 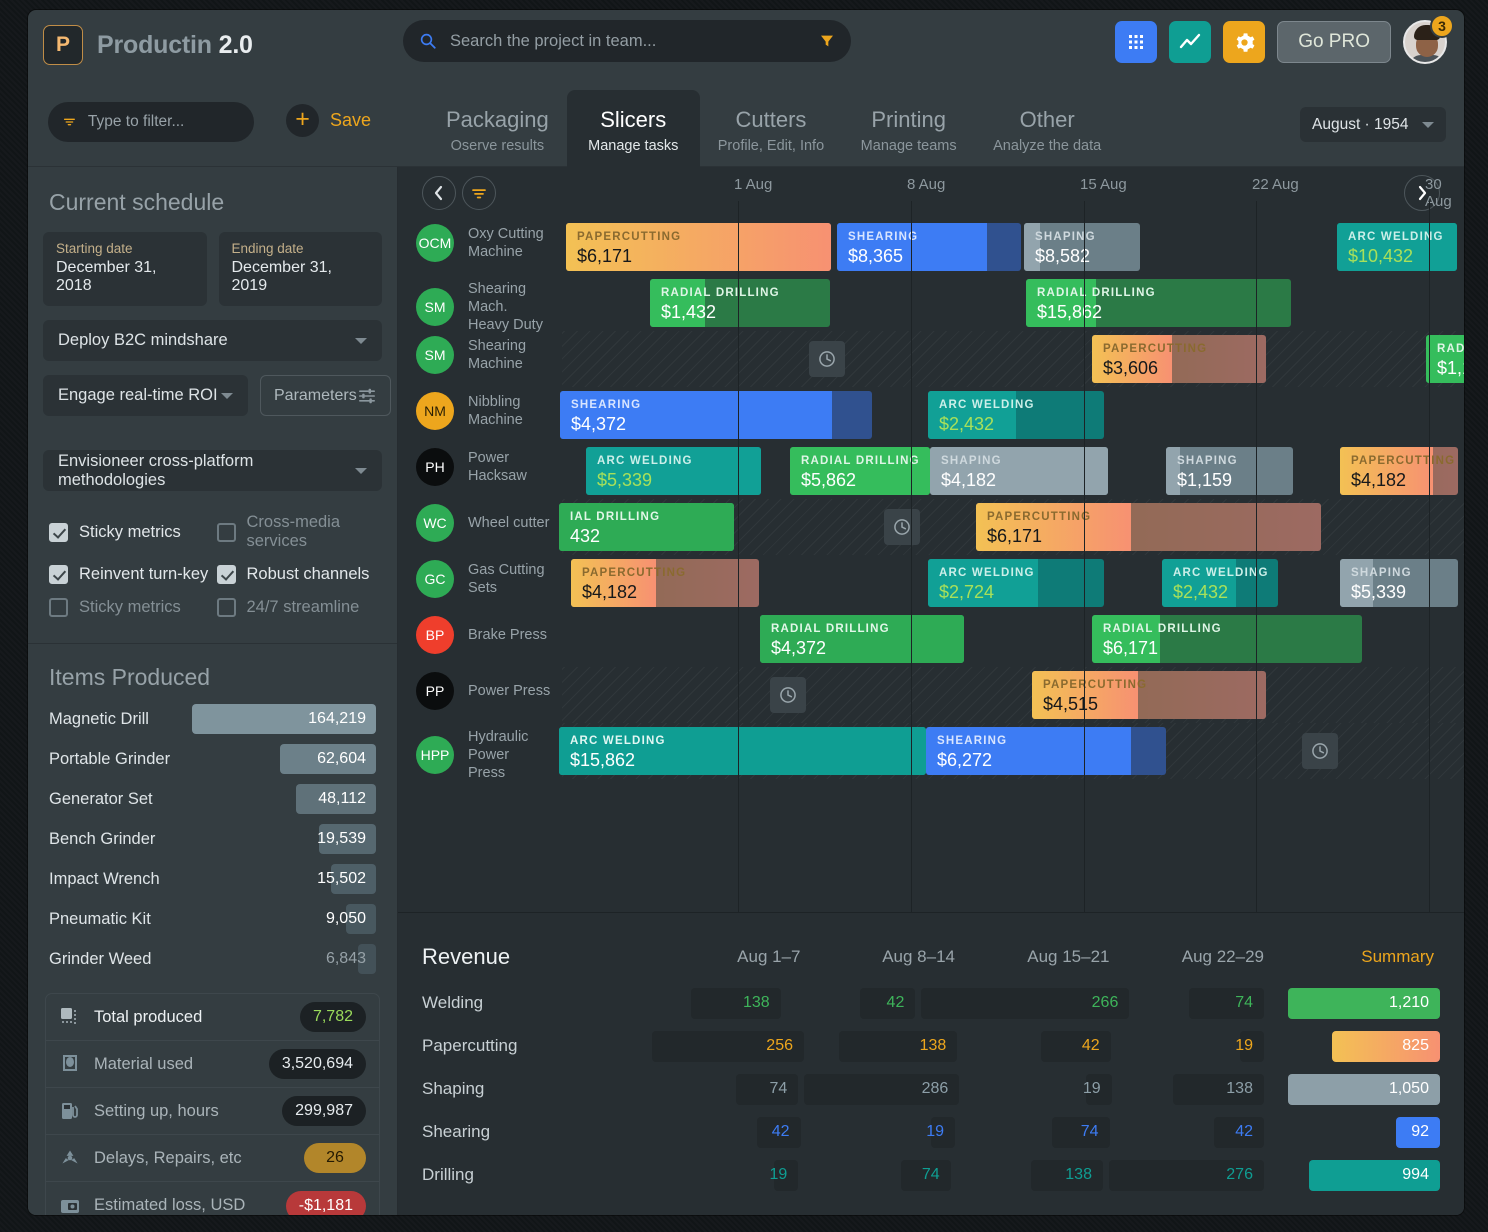 I want to click on previous-period-button, so click(x=439, y=193).